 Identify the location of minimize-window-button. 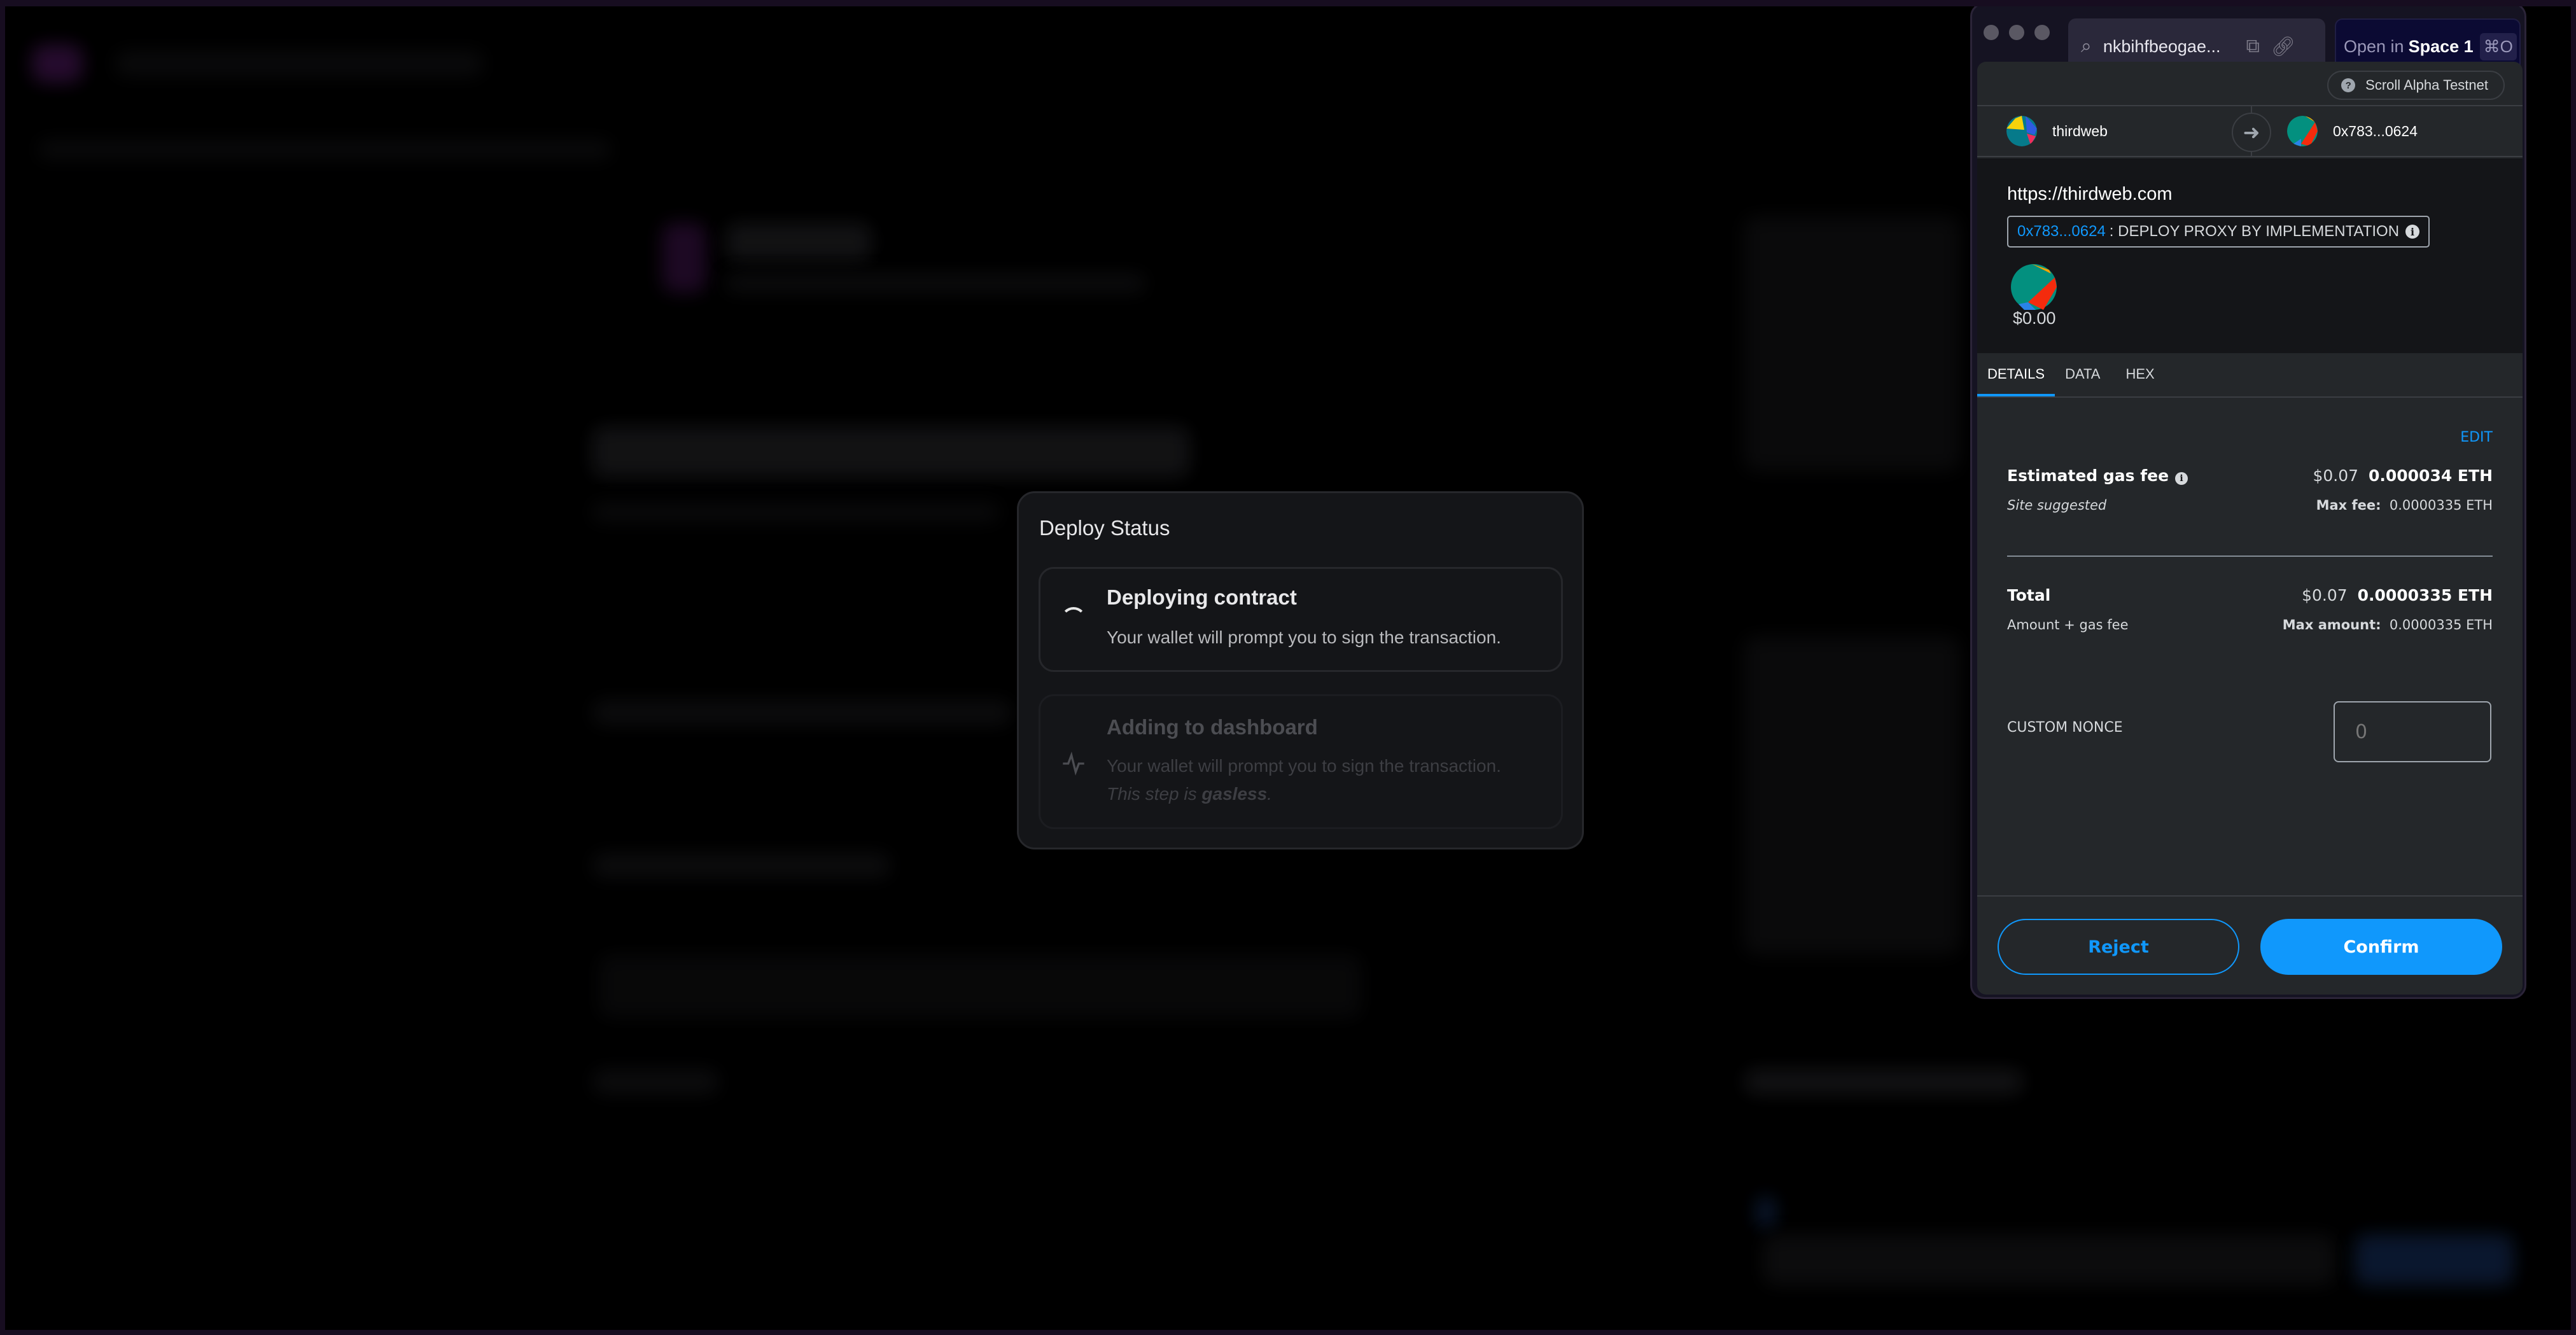
(2016, 32).